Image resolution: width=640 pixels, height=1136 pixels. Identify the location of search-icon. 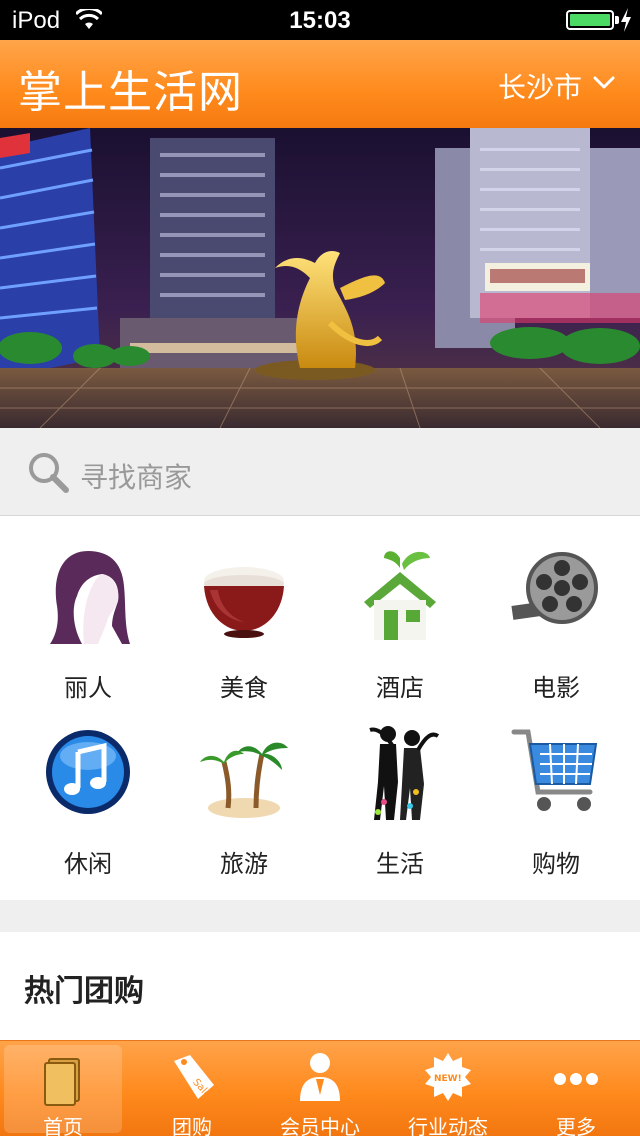
(49, 473).